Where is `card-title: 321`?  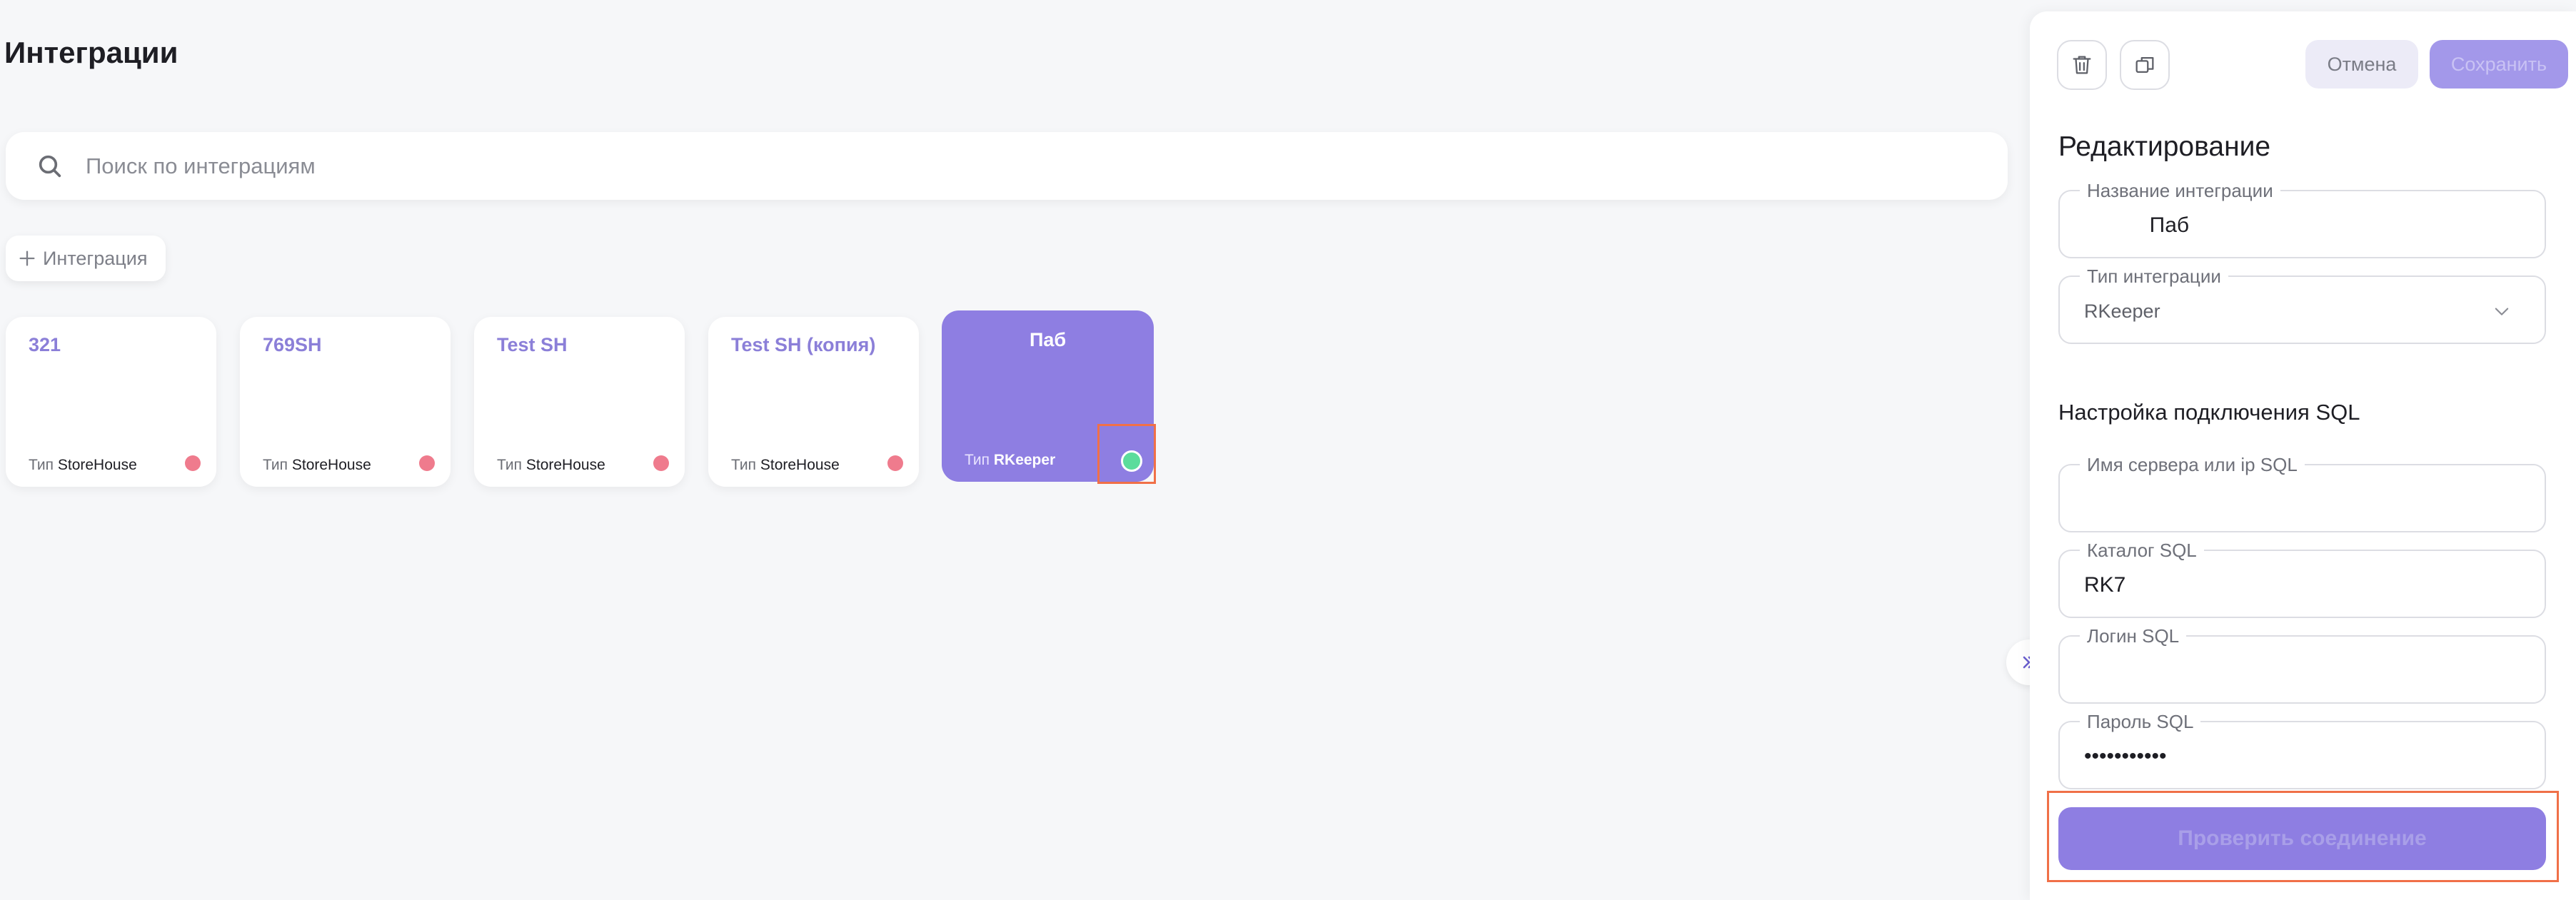 card-title: 321 is located at coordinates (45, 344).